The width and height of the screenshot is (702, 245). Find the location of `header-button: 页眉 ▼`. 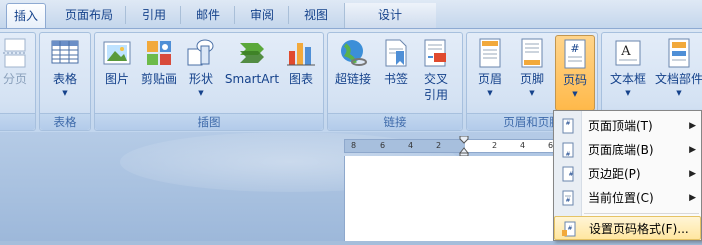

header-button: 页眉 ▼ is located at coordinates (490, 73).